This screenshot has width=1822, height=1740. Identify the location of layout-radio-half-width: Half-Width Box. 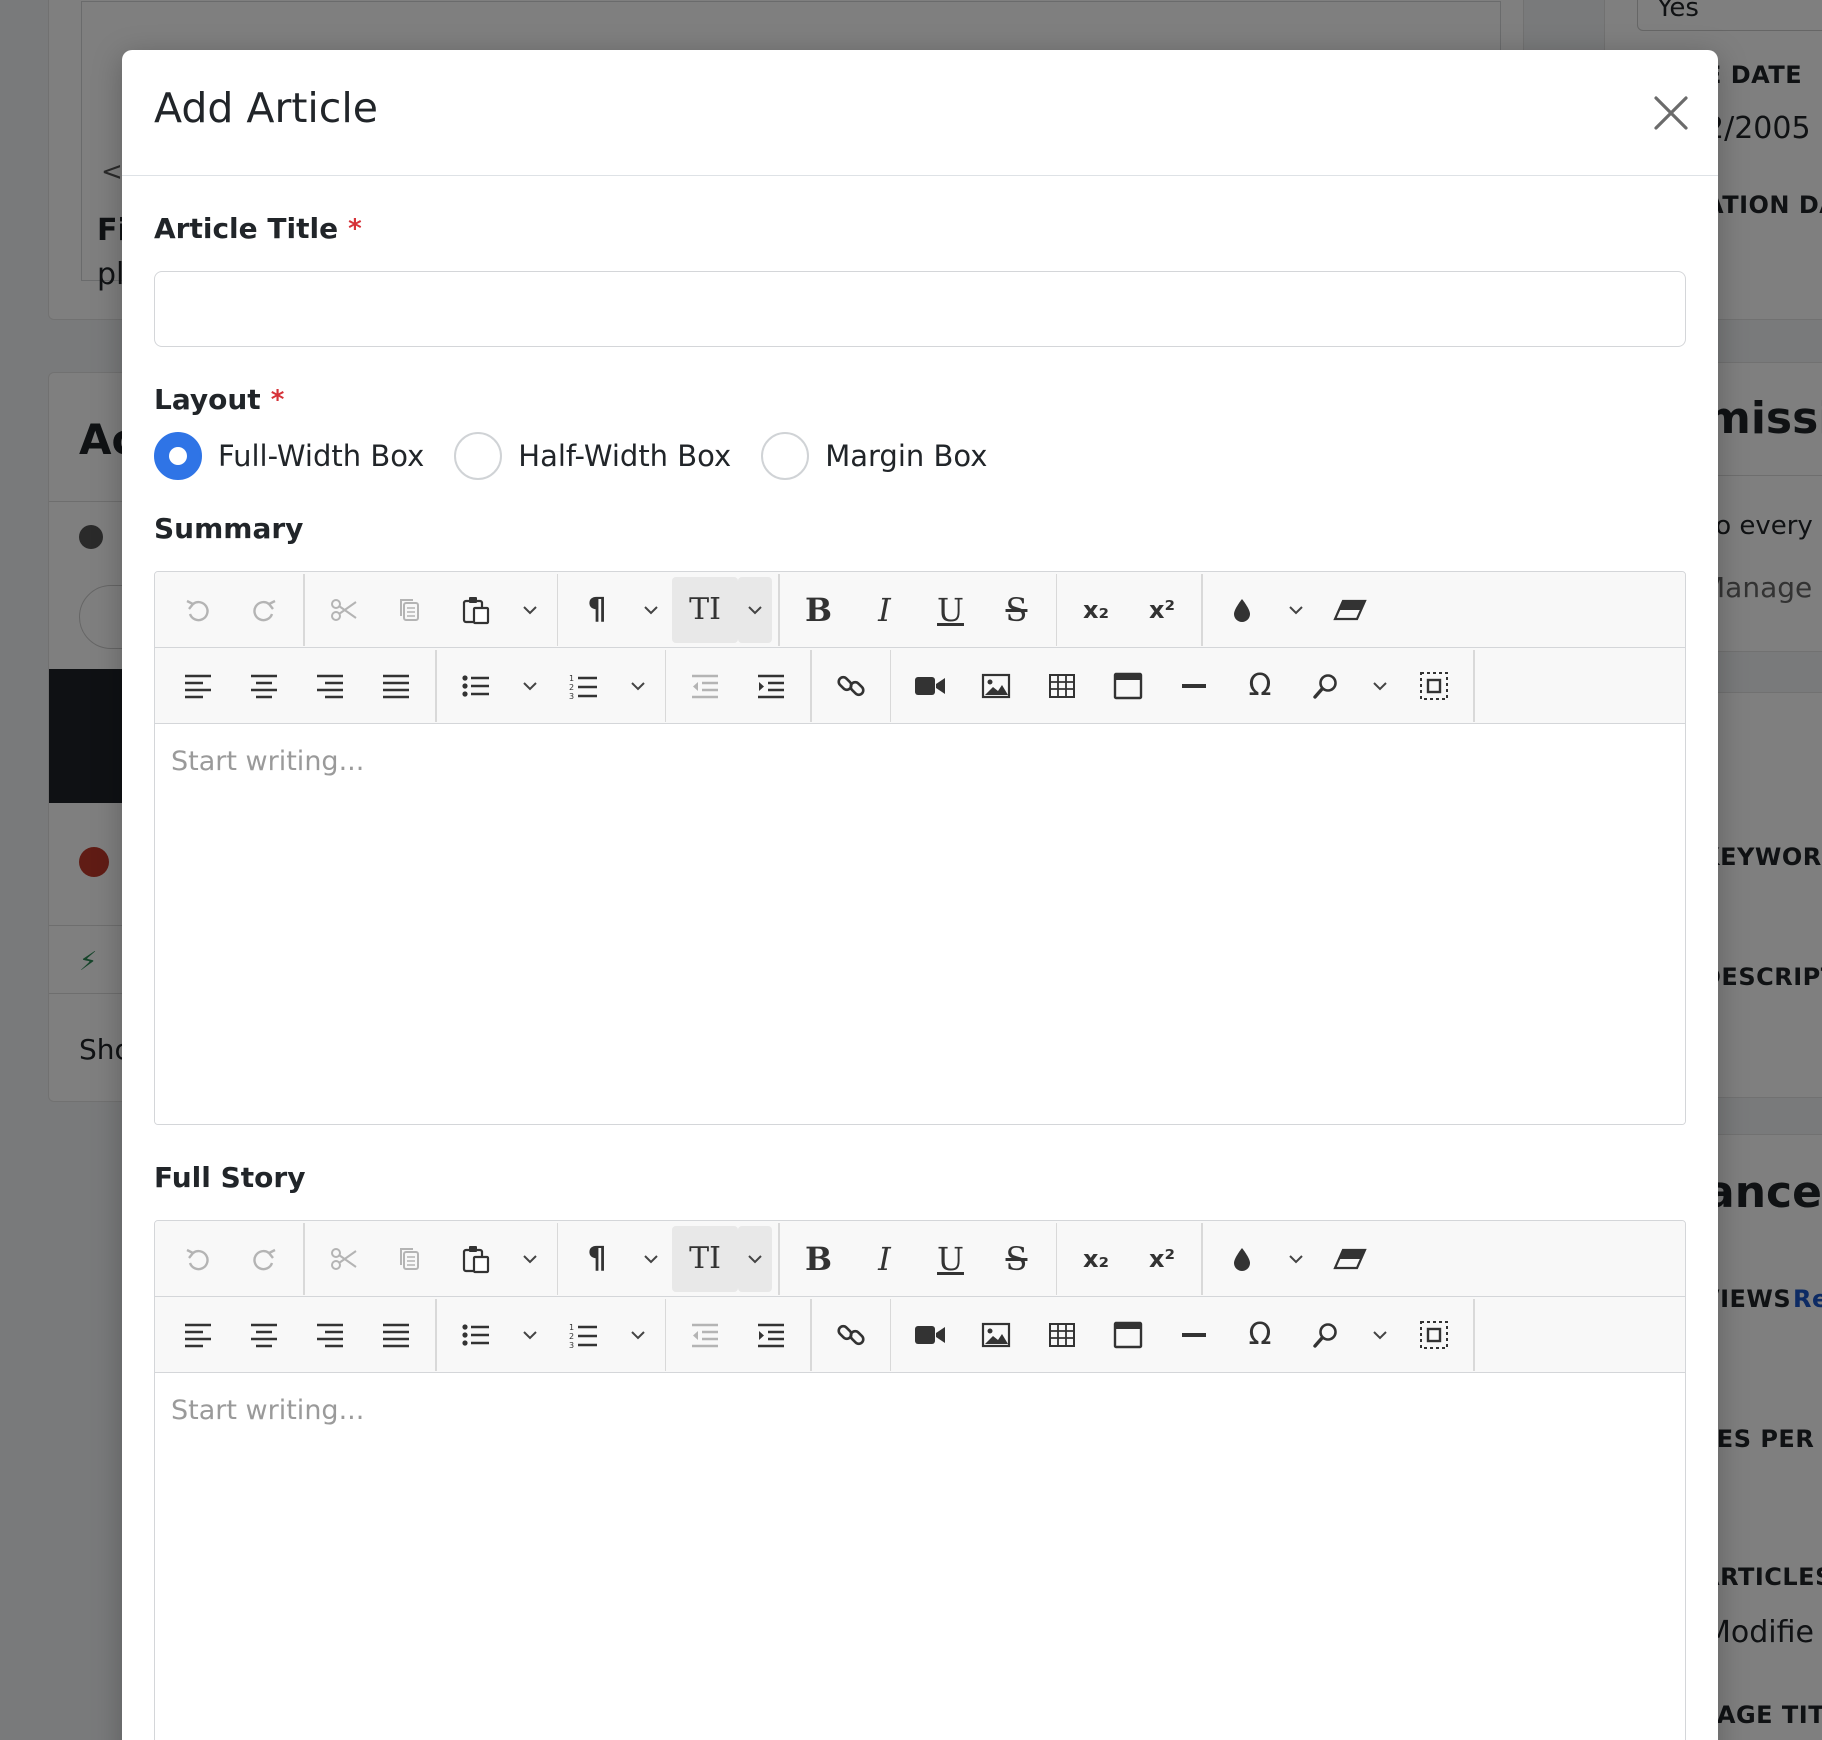
(592, 456).